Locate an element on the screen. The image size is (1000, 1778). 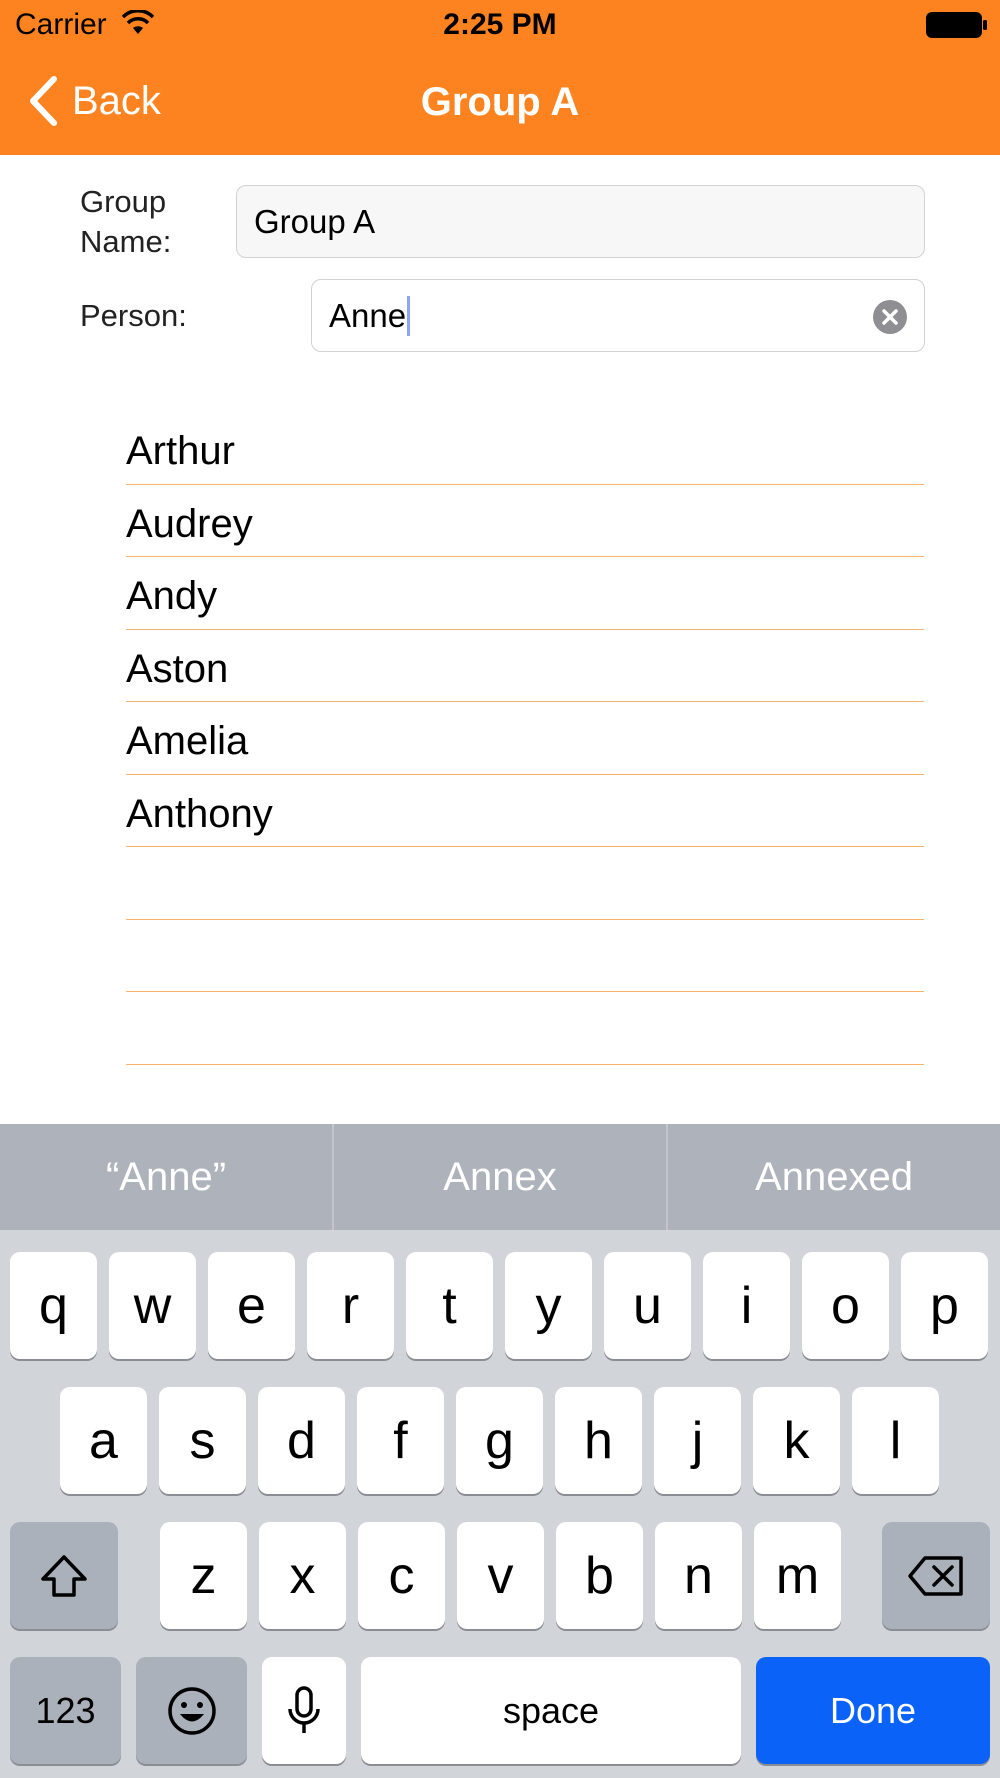
shift-key is located at coordinates (64, 1575).